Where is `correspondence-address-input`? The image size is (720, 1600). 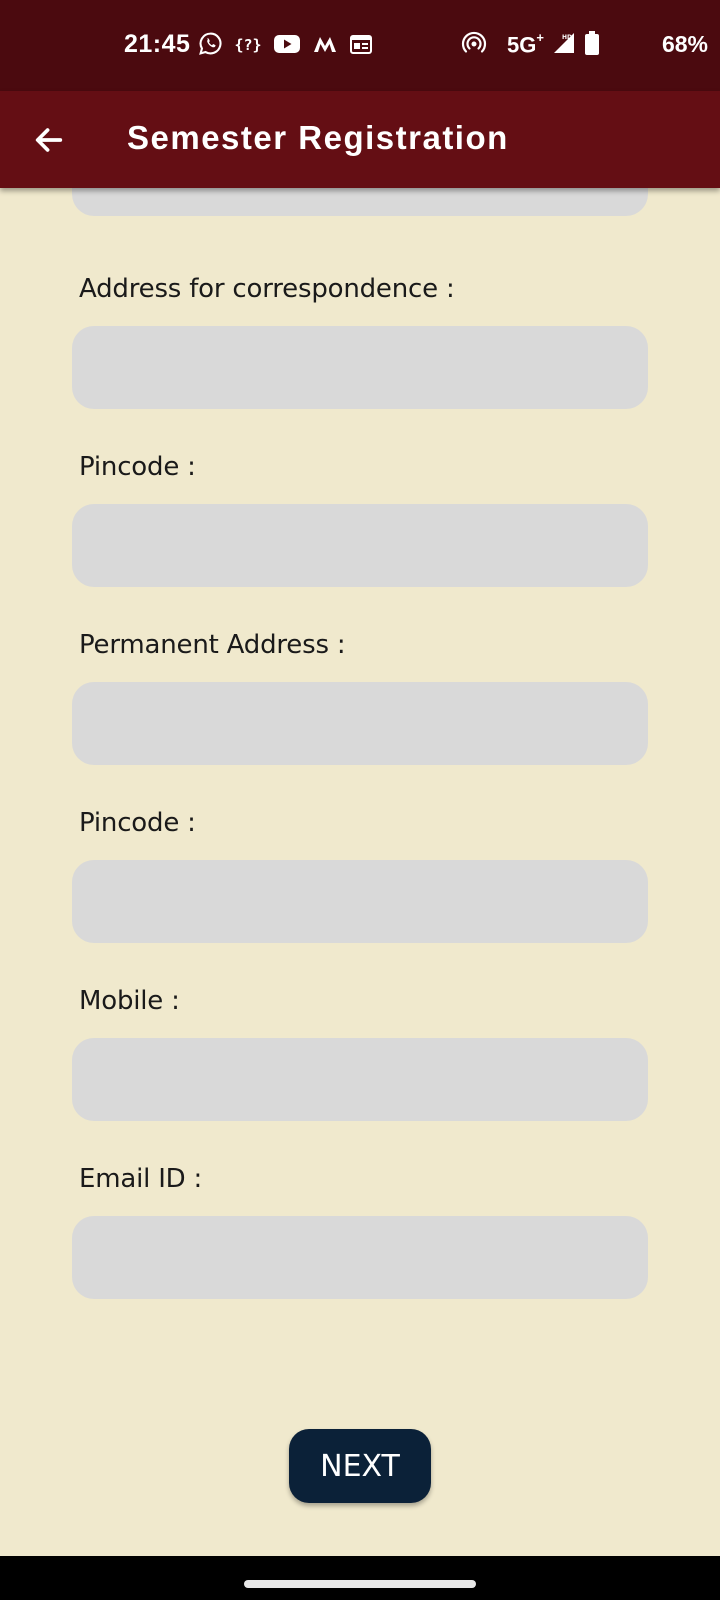 correspondence-address-input is located at coordinates (360, 367).